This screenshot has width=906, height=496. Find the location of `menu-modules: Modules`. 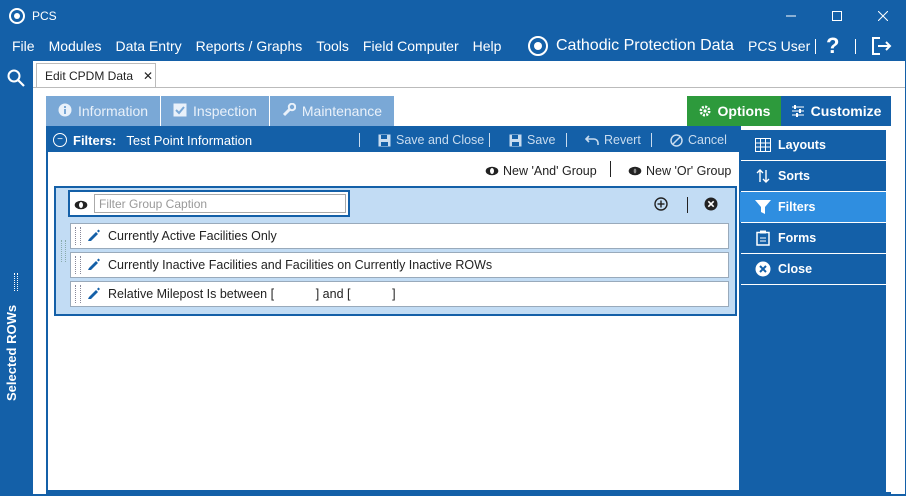

menu-modules: Modules is located at coordinates (75, 46).